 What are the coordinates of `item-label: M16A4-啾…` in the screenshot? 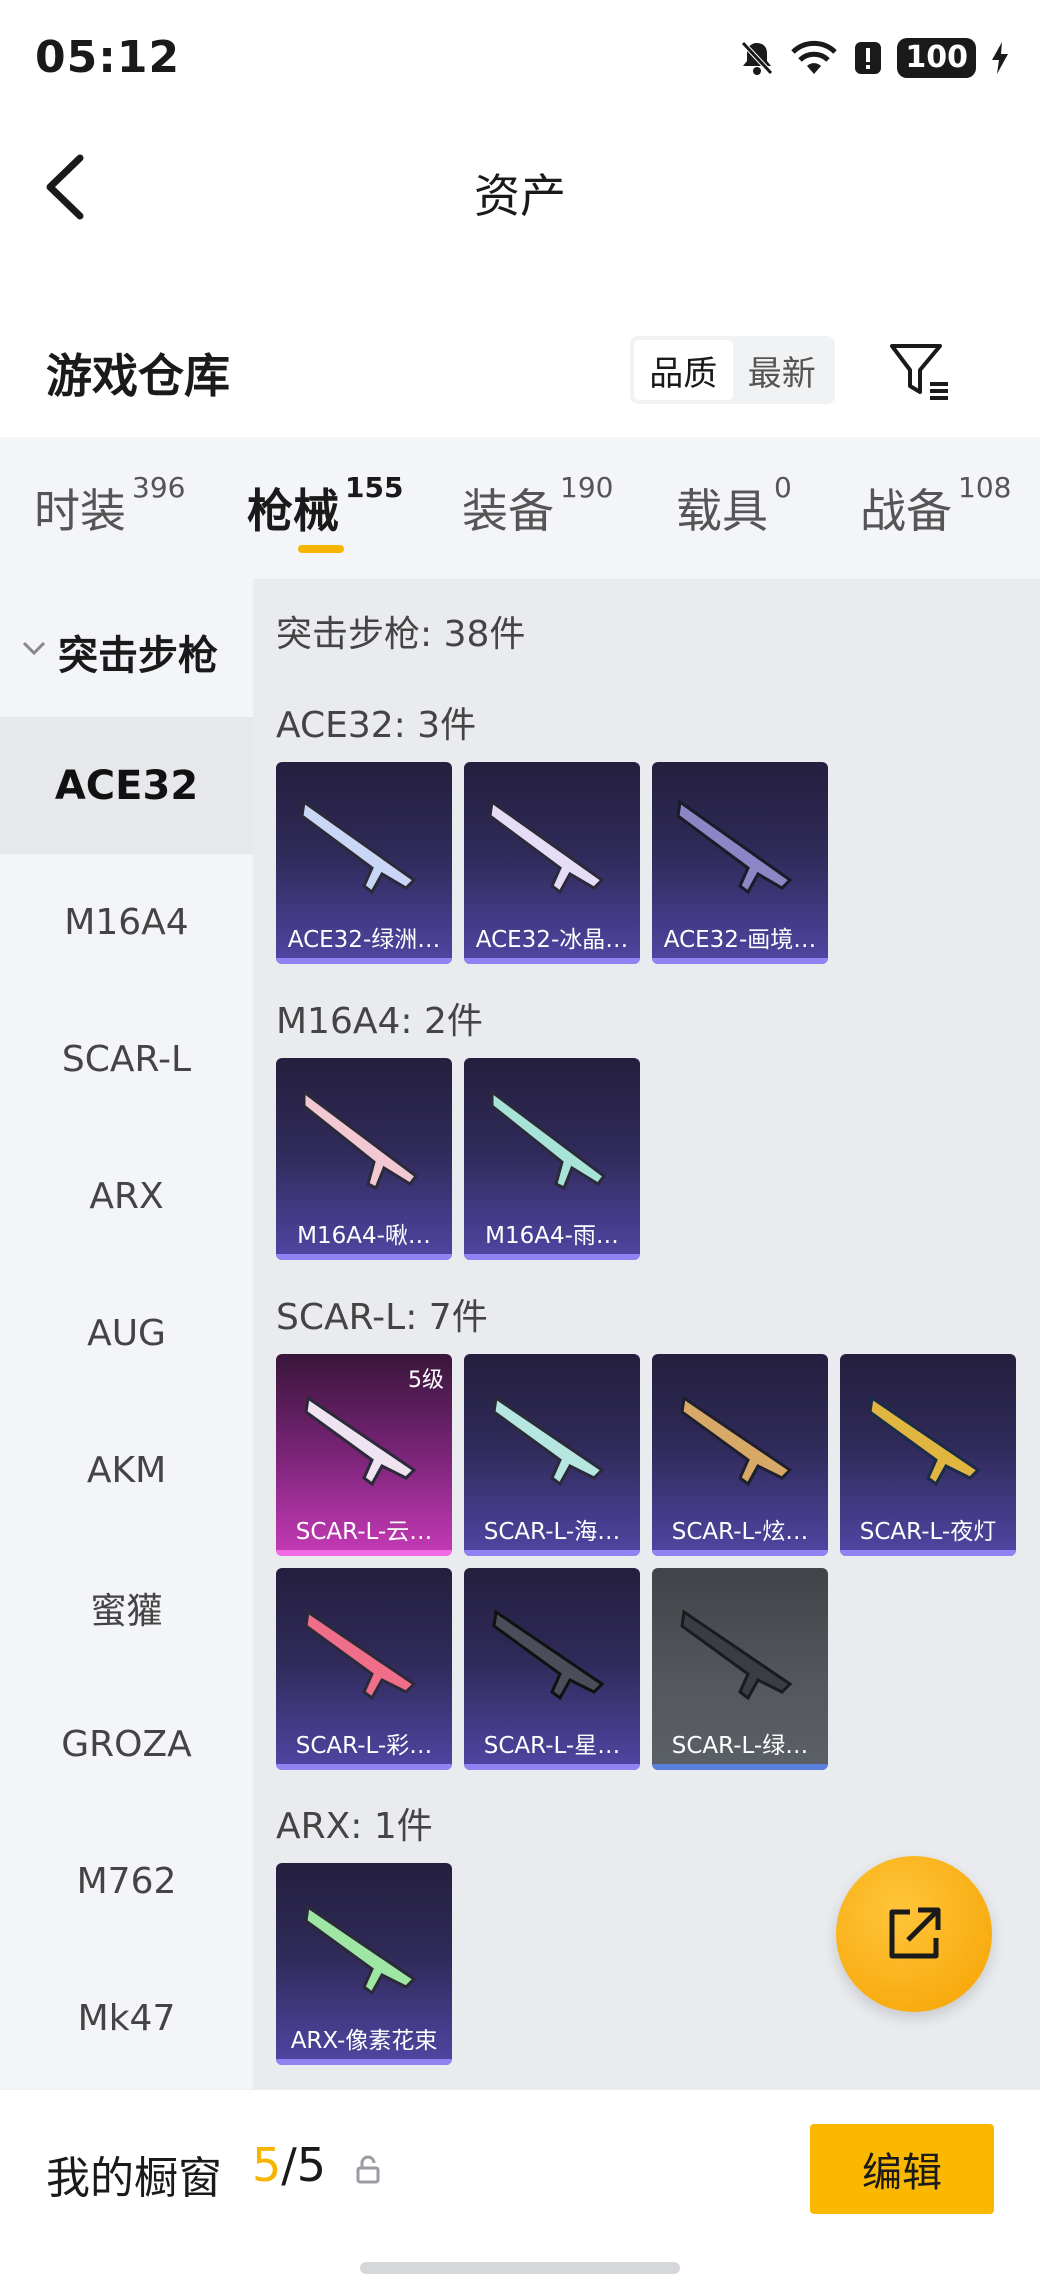 It's located at (364, 1236).